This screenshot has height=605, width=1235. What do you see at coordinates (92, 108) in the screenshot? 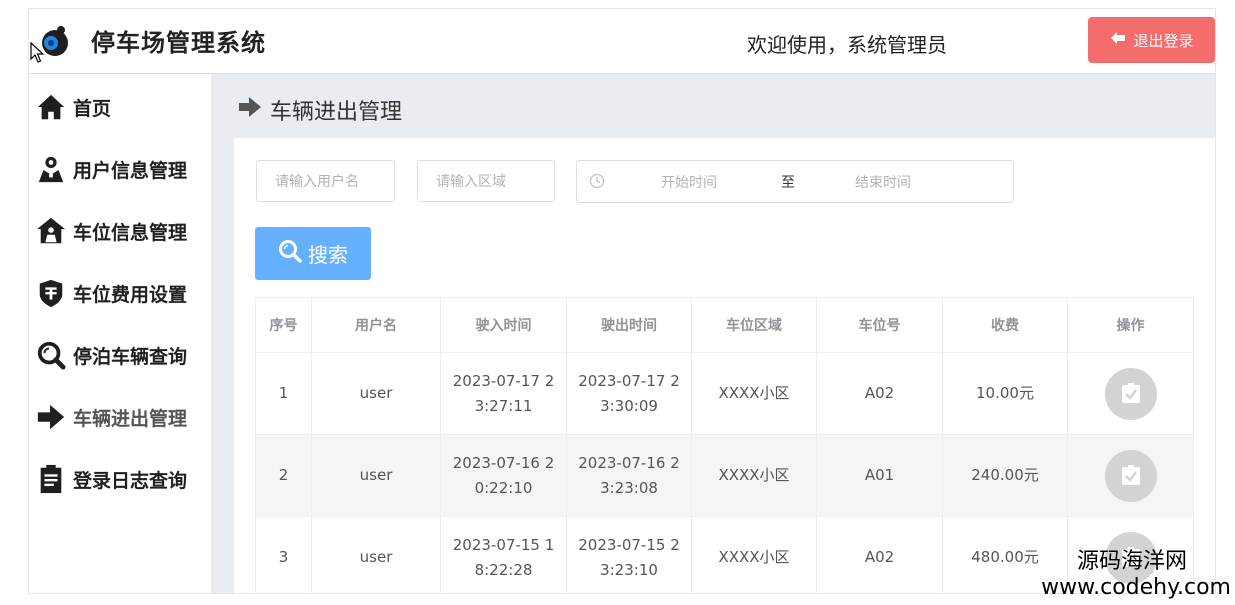
I see `sidebar-item-label: 首页` at bounding box center [92, 108].